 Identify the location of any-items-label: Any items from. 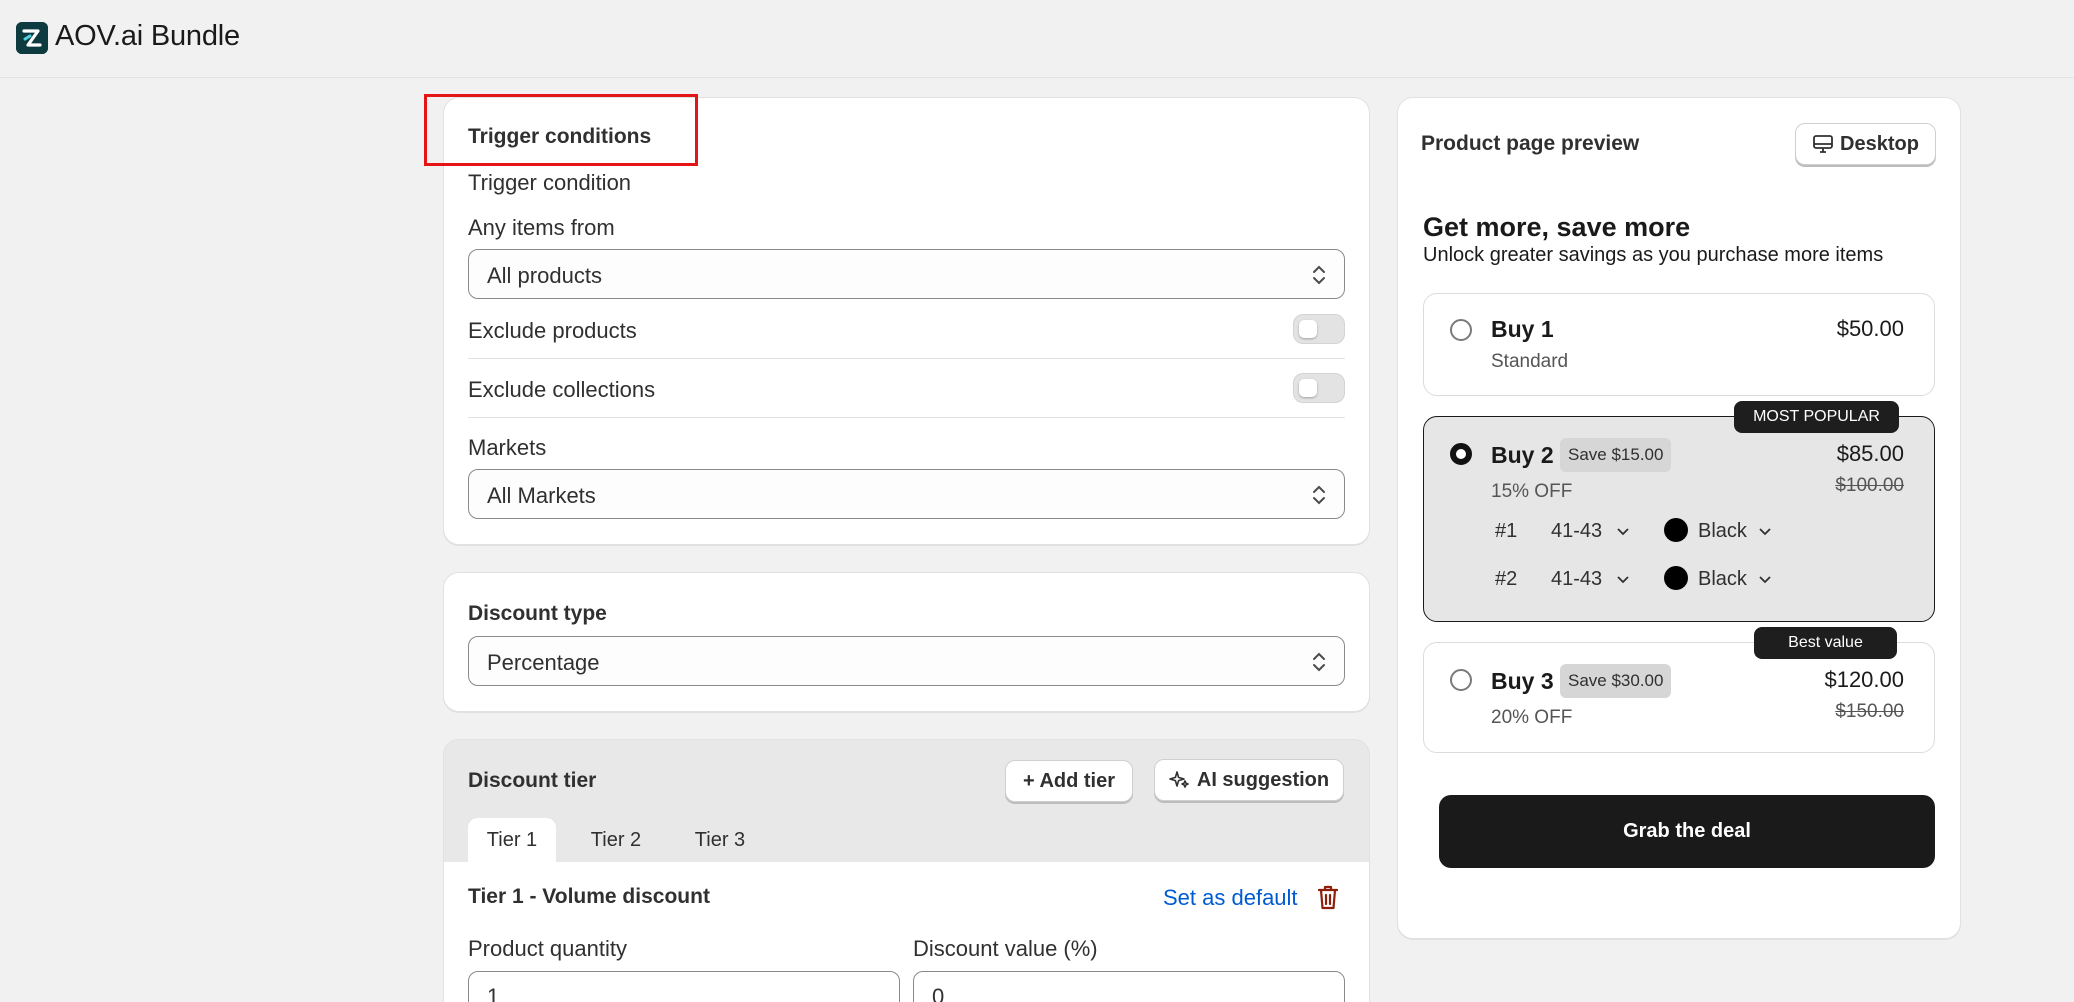
(541, 227).